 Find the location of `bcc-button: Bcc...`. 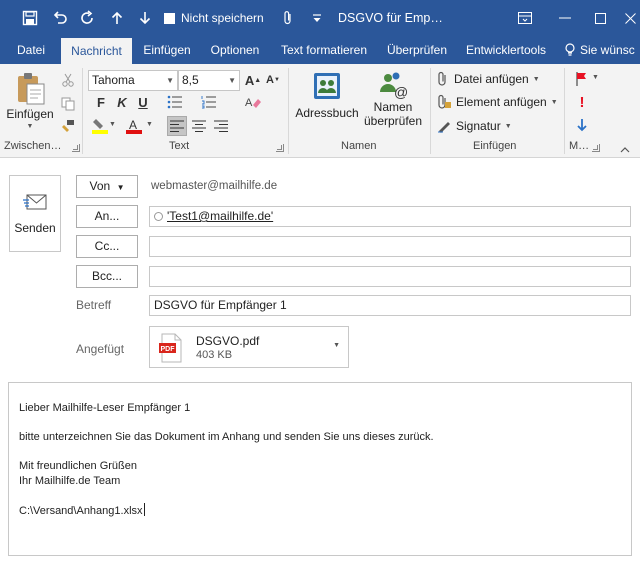

bcc-button: Bcc... is located at coordinates (107, 276).